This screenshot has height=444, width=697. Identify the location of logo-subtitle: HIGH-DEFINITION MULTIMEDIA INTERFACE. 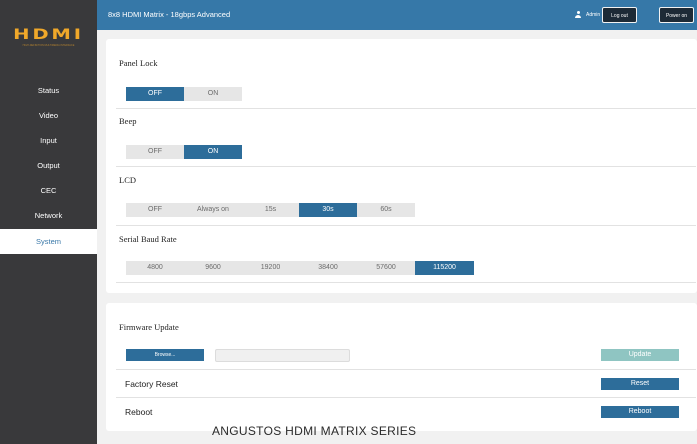
(48, 45).